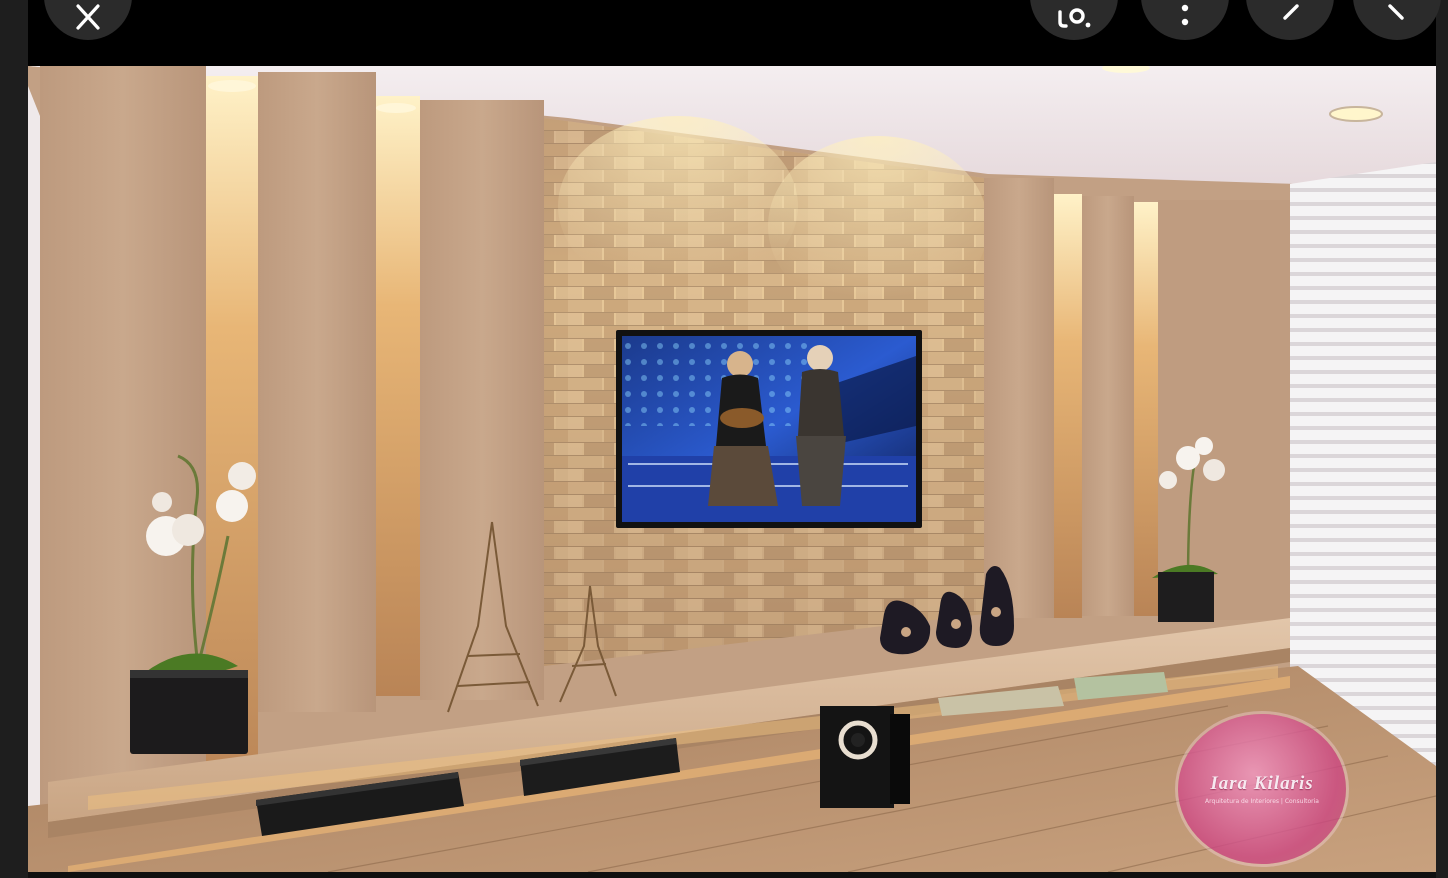  Describe the element at coordinates (14, 439) in the screenshot. I see `left-gutter` at that location.